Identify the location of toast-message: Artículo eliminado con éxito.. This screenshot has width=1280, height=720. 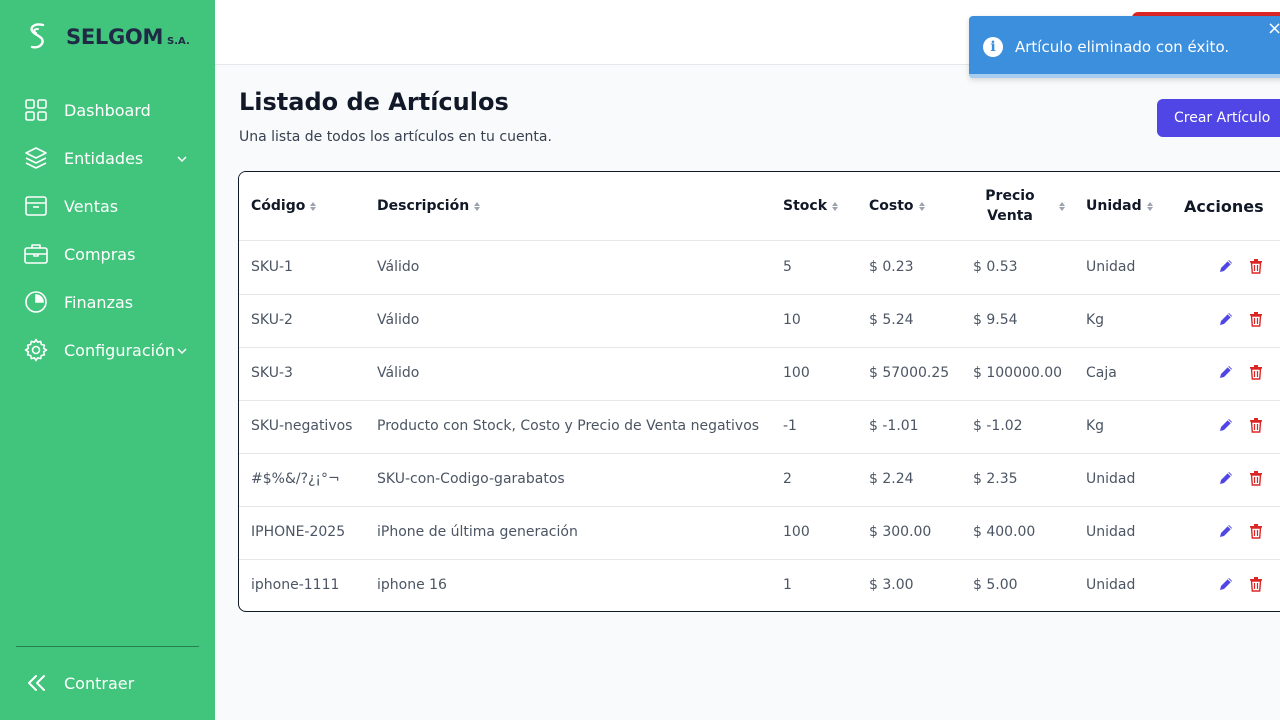
(1122, 47).